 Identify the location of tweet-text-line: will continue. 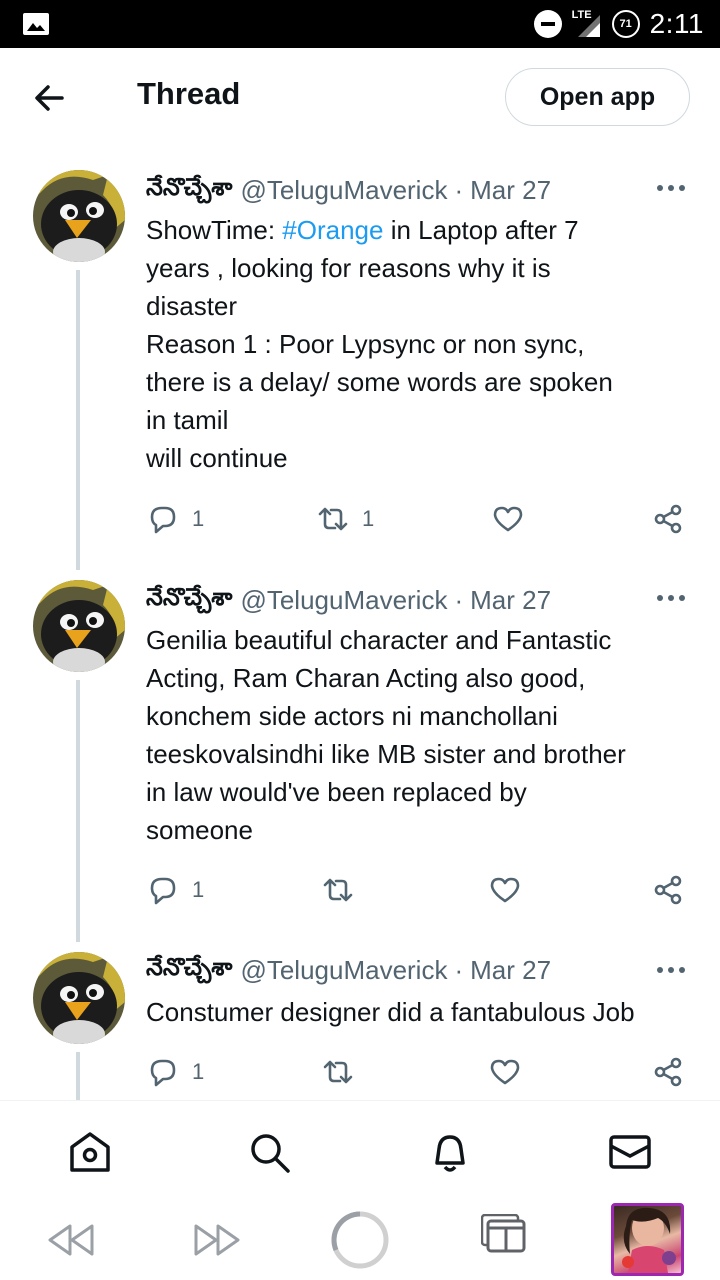
(217, 458).